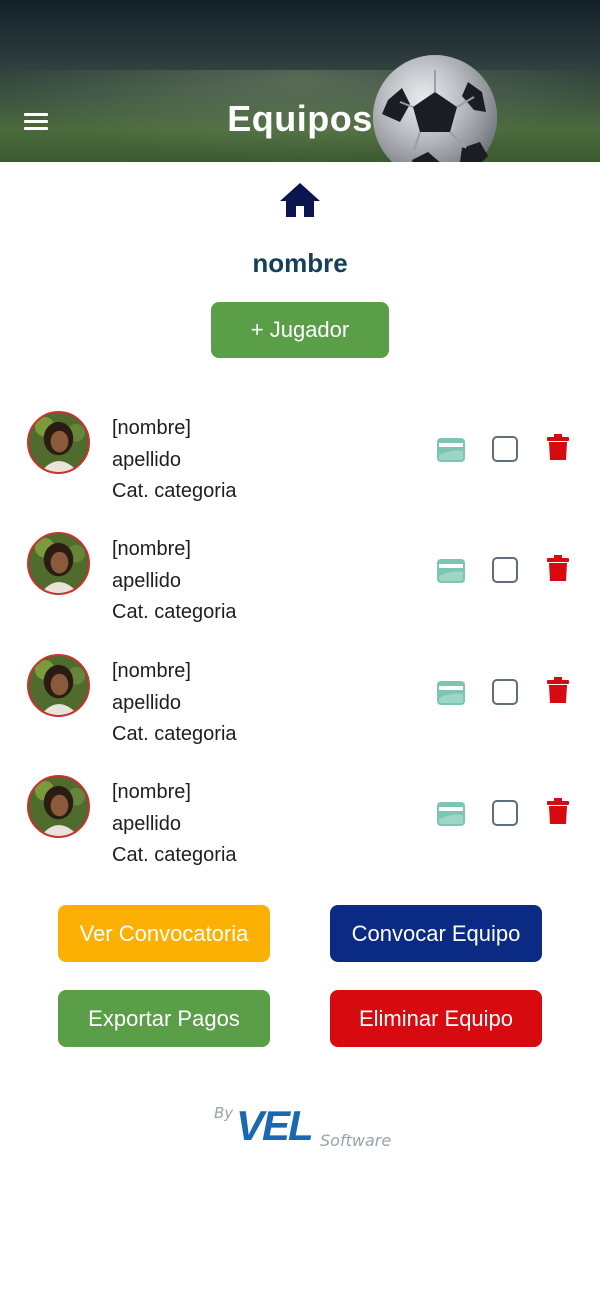 The image size is (600, 1300). I want to click on brand-by-text: By, so click(224, 1113).